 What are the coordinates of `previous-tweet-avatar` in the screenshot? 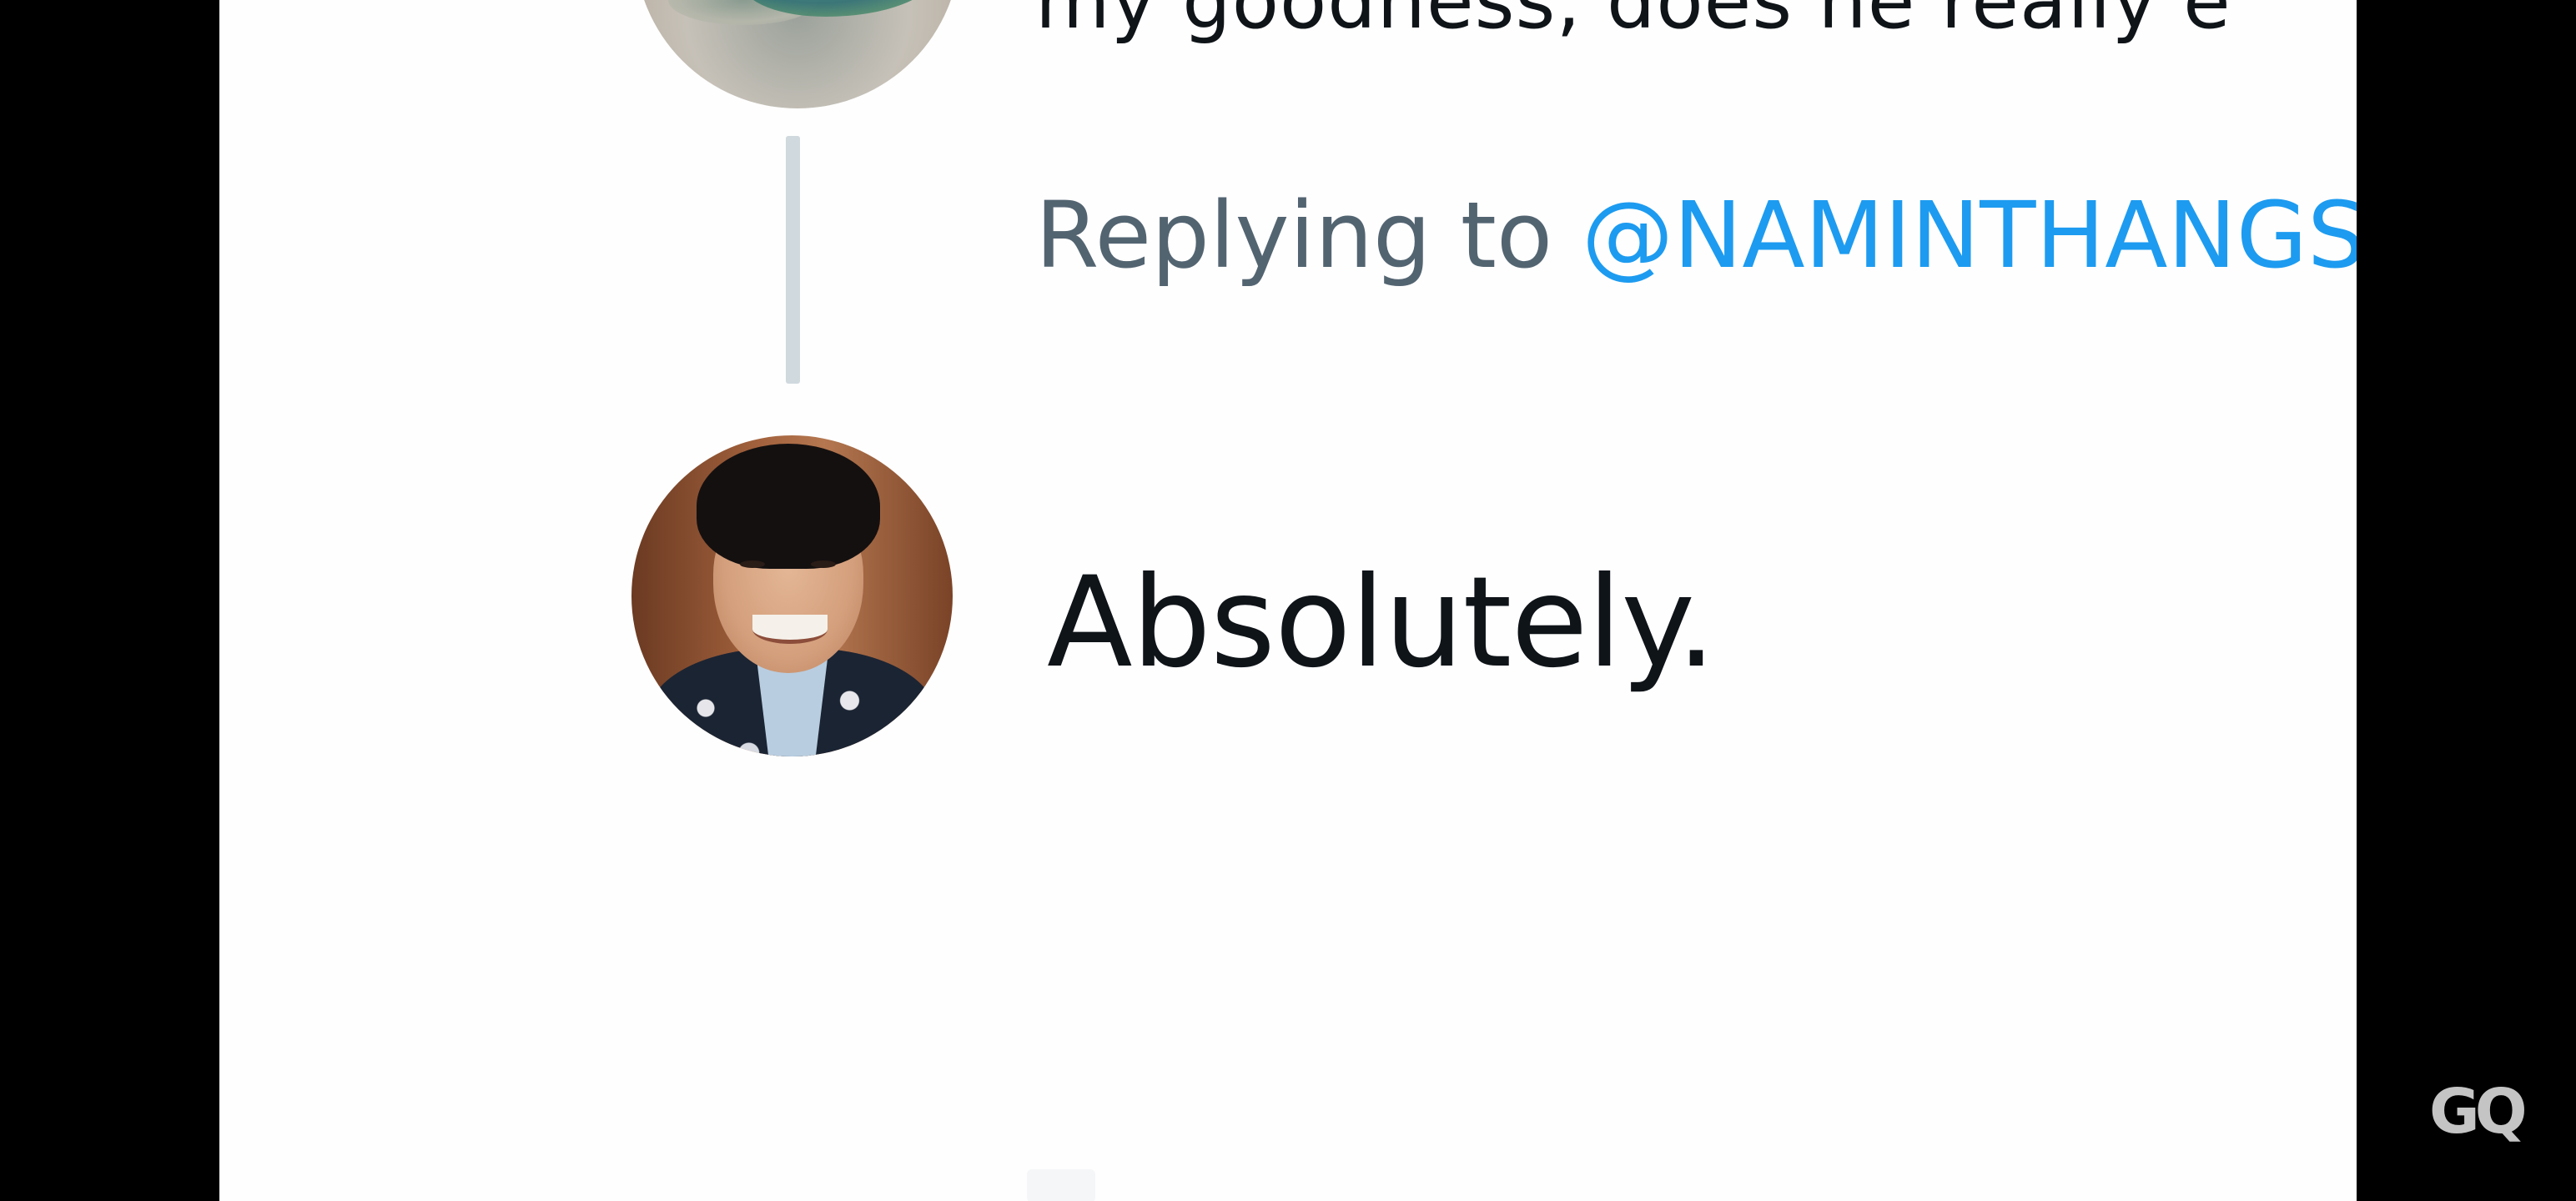 It's located at (797, 54).